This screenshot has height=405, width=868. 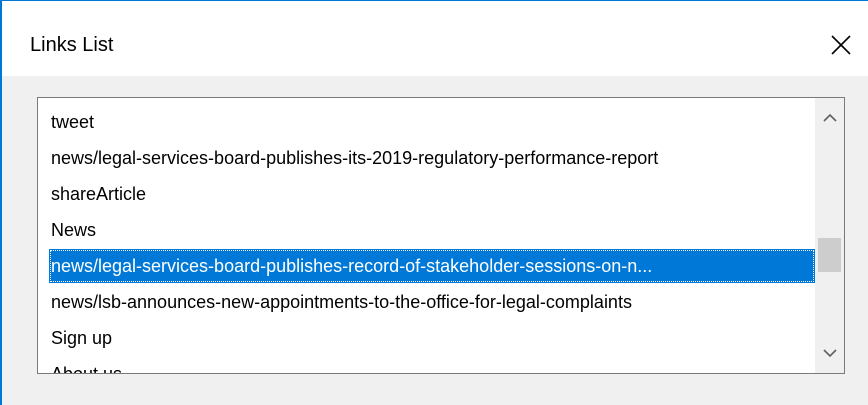 I want to click on close-button, so click(x=841, y=45).